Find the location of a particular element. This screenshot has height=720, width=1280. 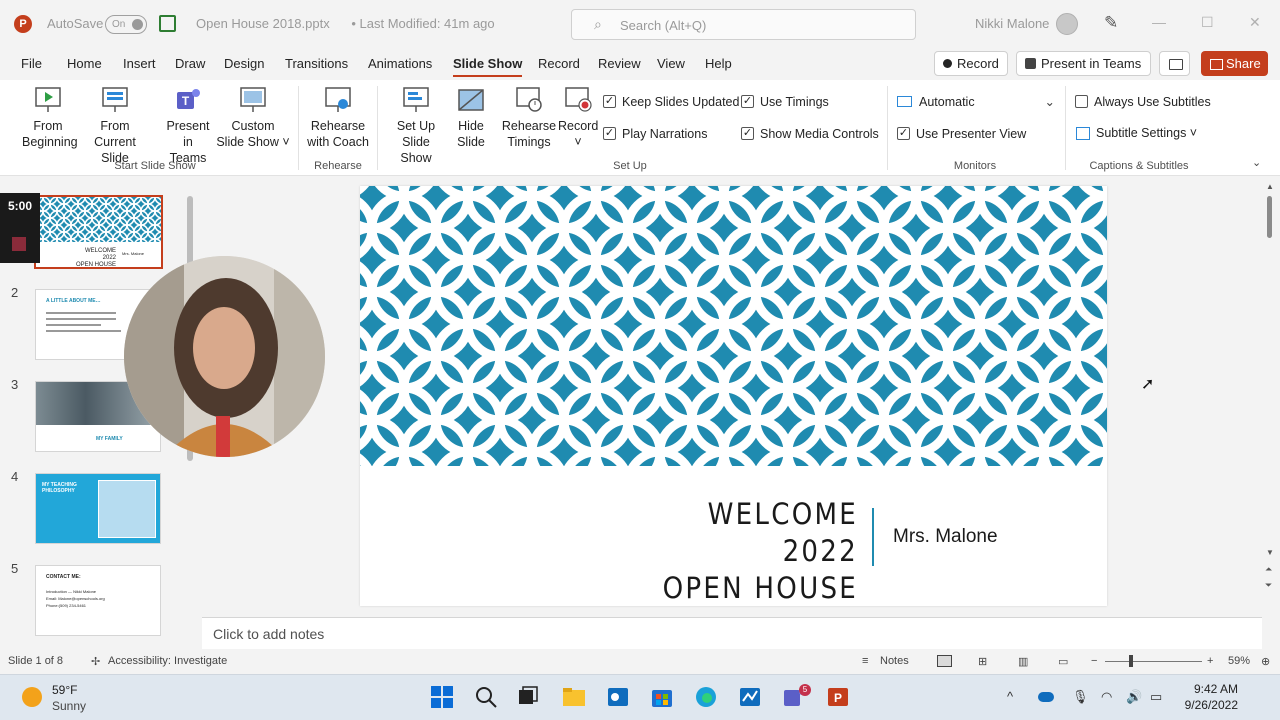

notes-pane: Click to add notes is located at coordinates (732, 633).